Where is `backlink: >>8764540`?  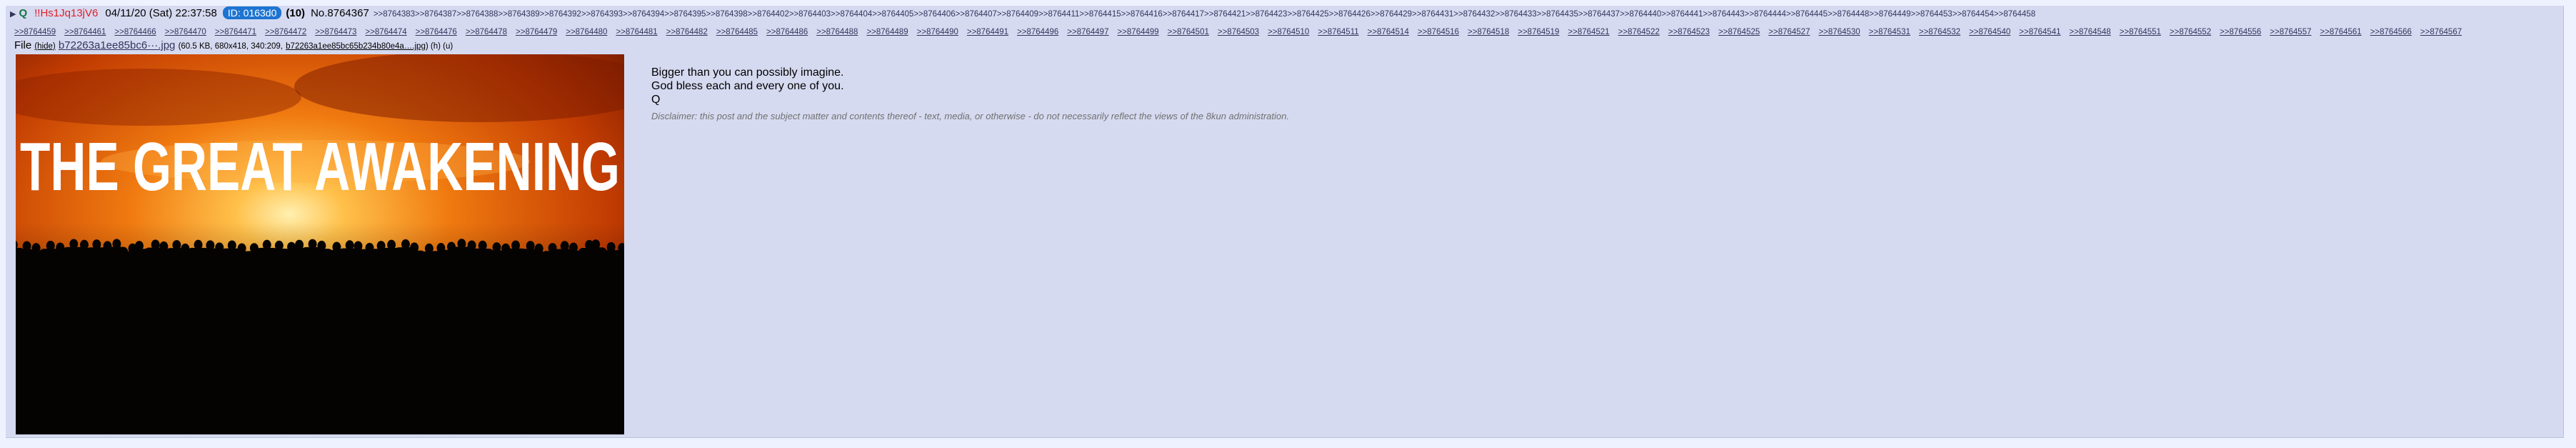
backlink: >>8764540 is located at coordinates (1989, 32).